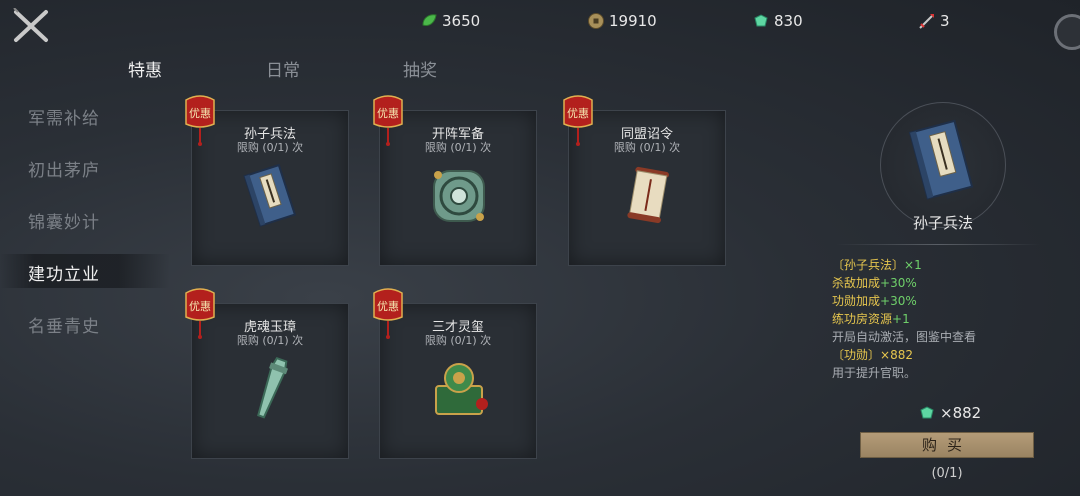 The image size is (1080, 496). What do you see at coordinates (429, 20) in the screenshot?
I see `jade-leaf-icon` at bounding box center [429, 20].